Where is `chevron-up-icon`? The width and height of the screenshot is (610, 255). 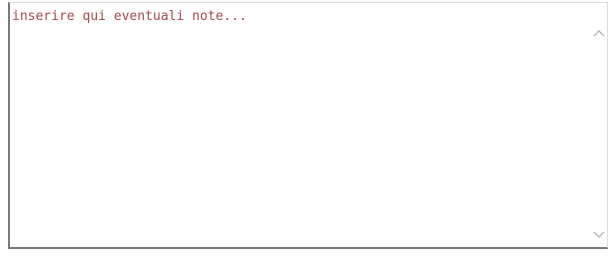 chevron-up-icon is located at coordinates (599, 33).